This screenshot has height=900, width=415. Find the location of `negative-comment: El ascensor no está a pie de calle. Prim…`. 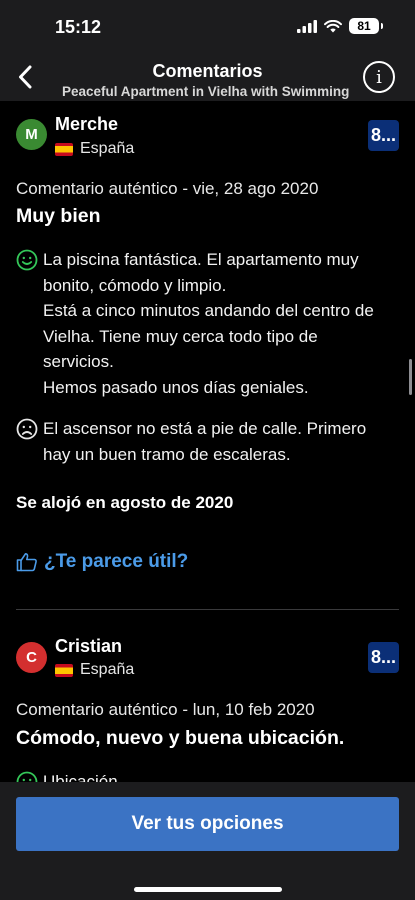

negative-comment: El ascensor no está a pie de calle. Prim… is located at coordinates (223, 441).